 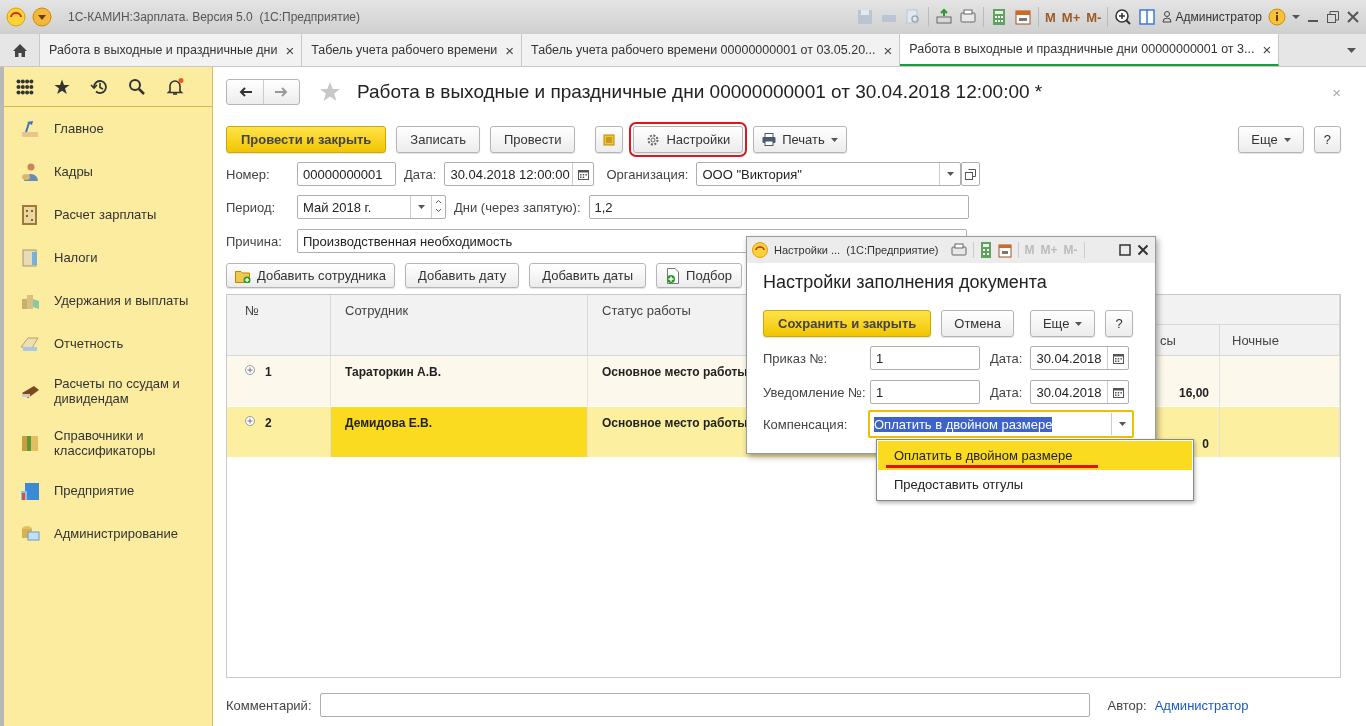 I want to click on notice-number-field: 1, so click(x=925, y=392).